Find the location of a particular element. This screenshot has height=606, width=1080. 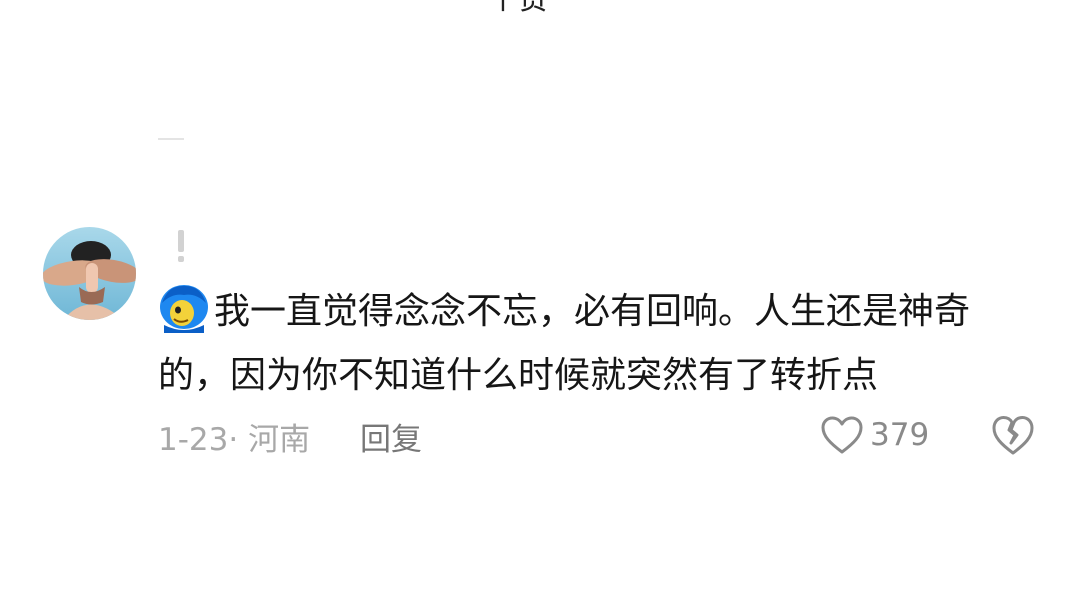

like-button: 379 is located at coordinates (874, 435).